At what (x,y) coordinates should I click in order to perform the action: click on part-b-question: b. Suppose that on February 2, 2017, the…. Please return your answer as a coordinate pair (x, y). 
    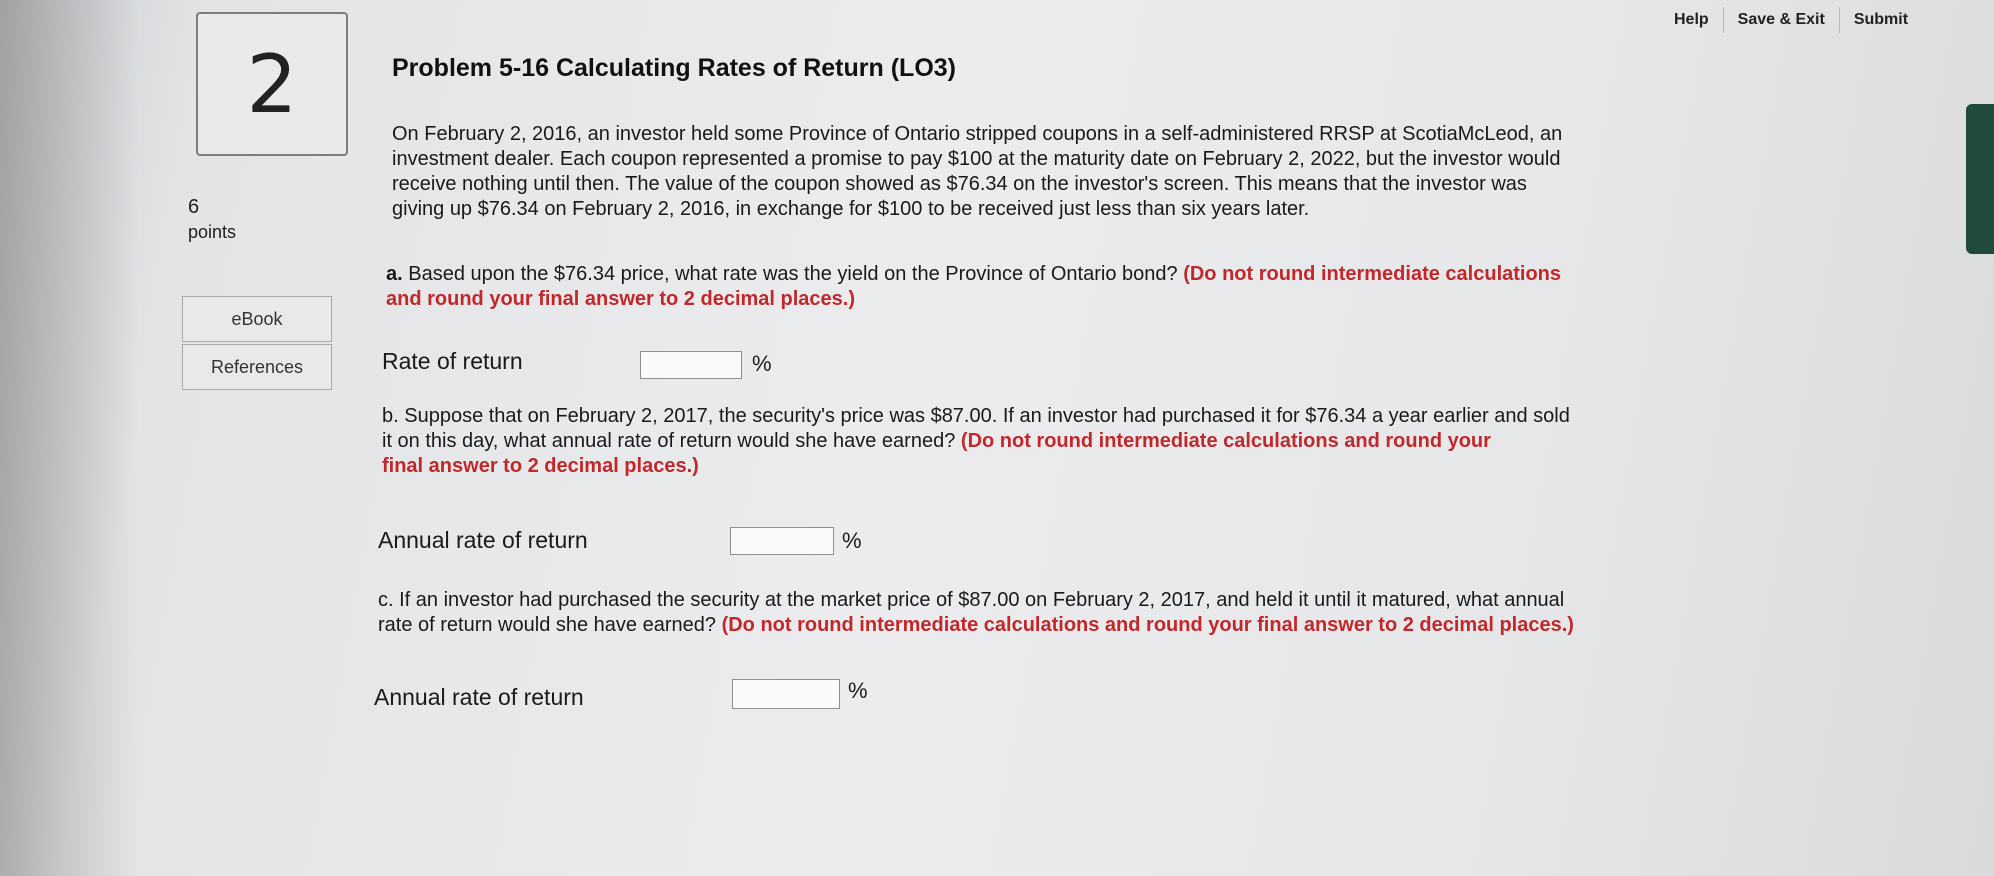
    Looking at the image, I should click on (976, 441).